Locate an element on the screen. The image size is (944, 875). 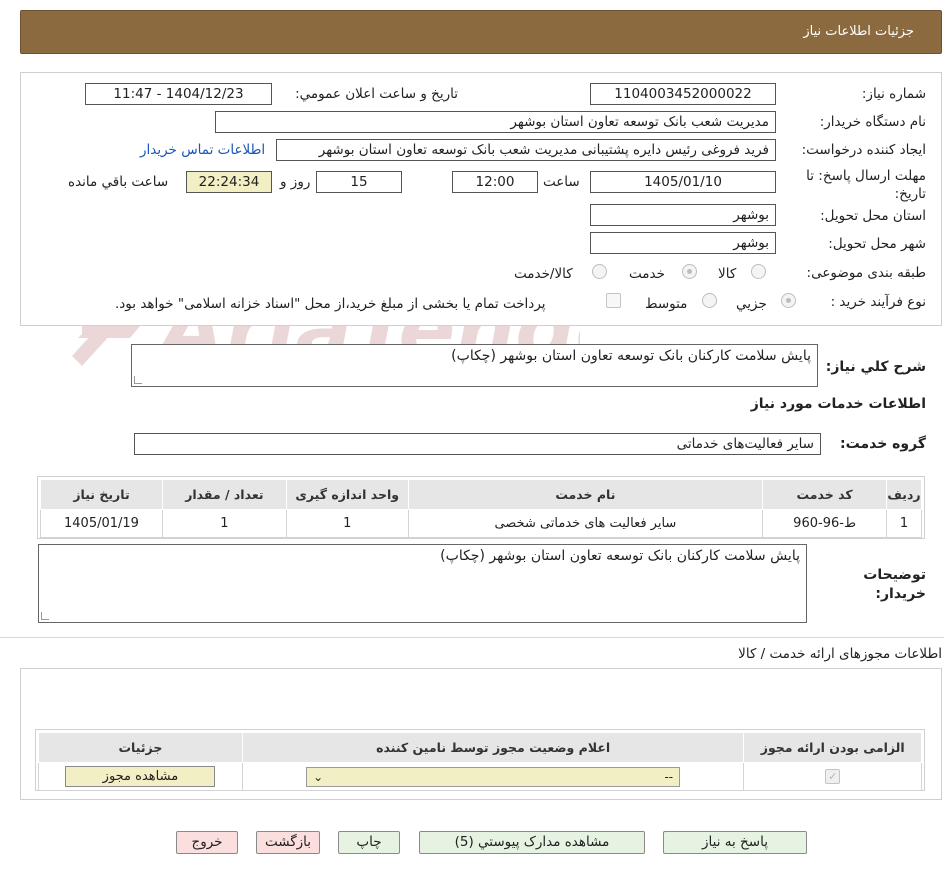
category-label: طبقه بندی موضوعی: is located at coordinates (866, 273).